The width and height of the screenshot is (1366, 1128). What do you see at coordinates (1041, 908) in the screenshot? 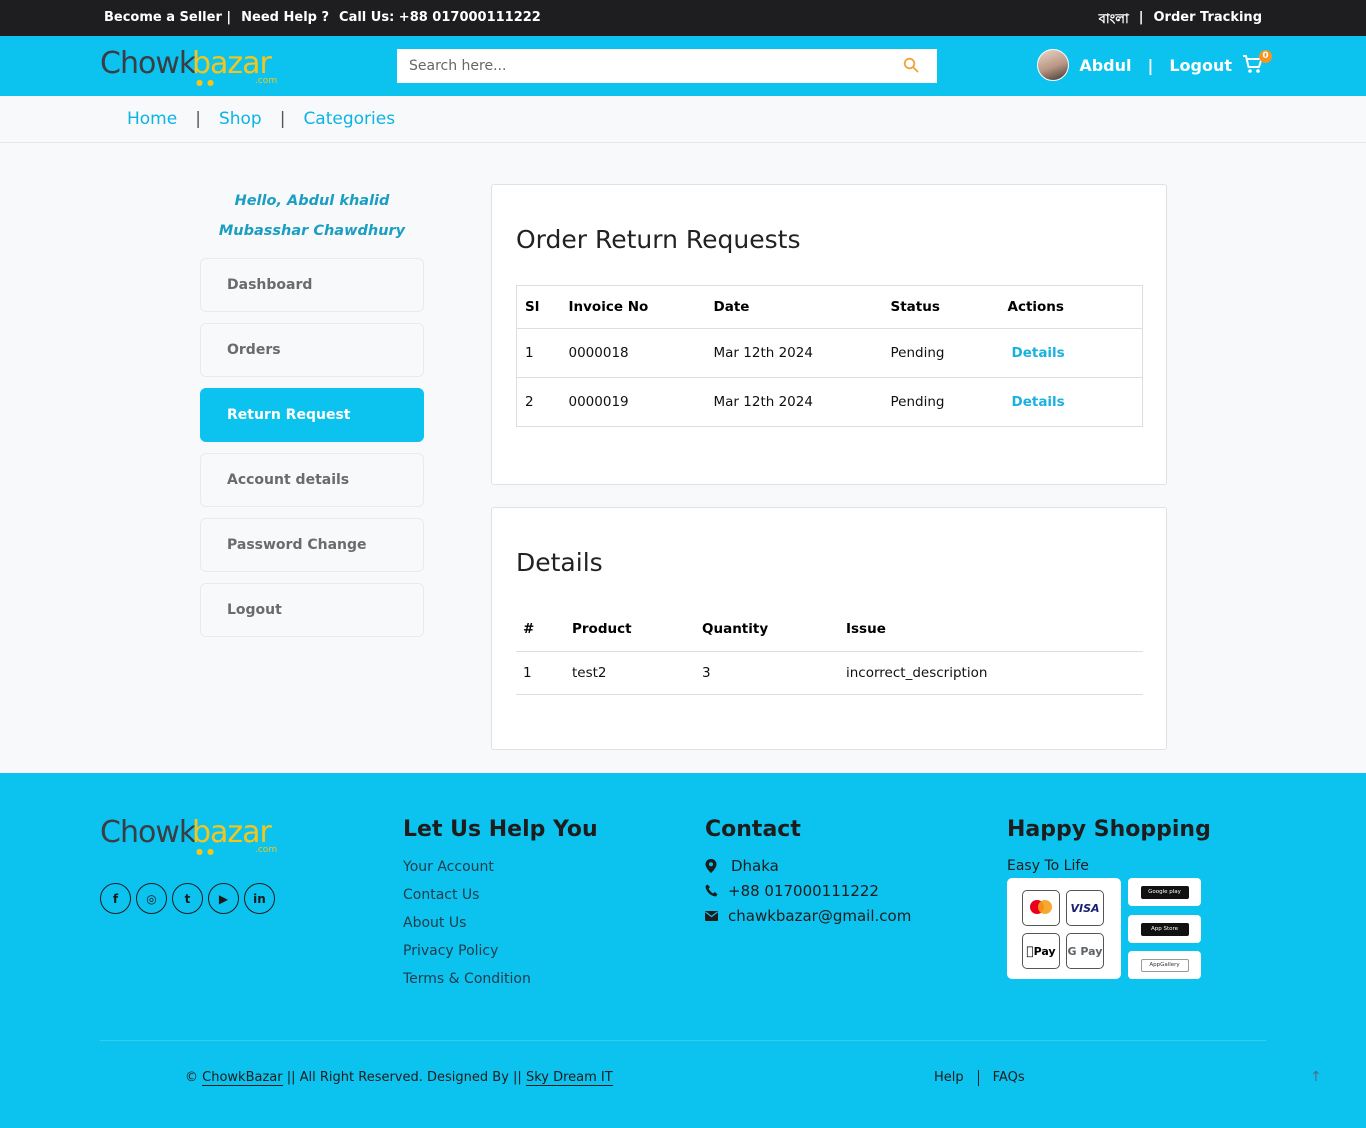
I see `mastercard-icon` at bounding box center [1041, 908].